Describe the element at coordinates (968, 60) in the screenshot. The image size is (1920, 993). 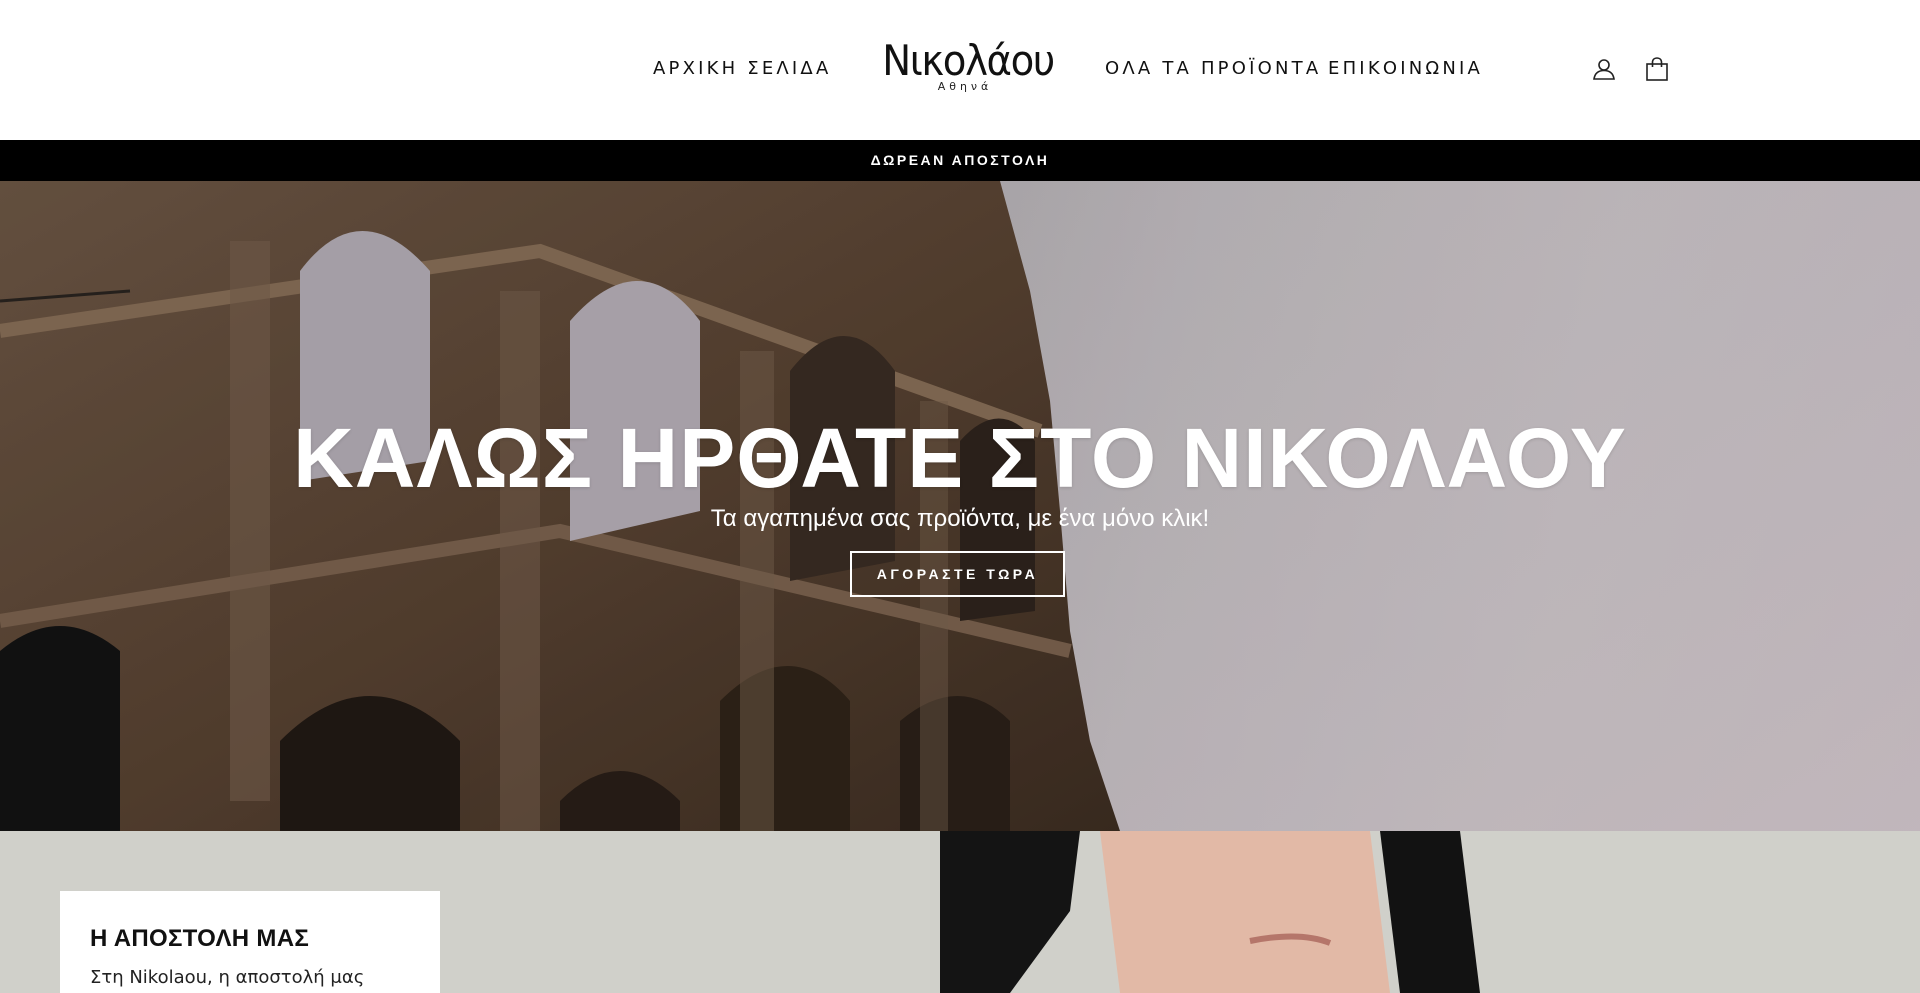
I see `logo-wordmark: Νικολάου` at that location.